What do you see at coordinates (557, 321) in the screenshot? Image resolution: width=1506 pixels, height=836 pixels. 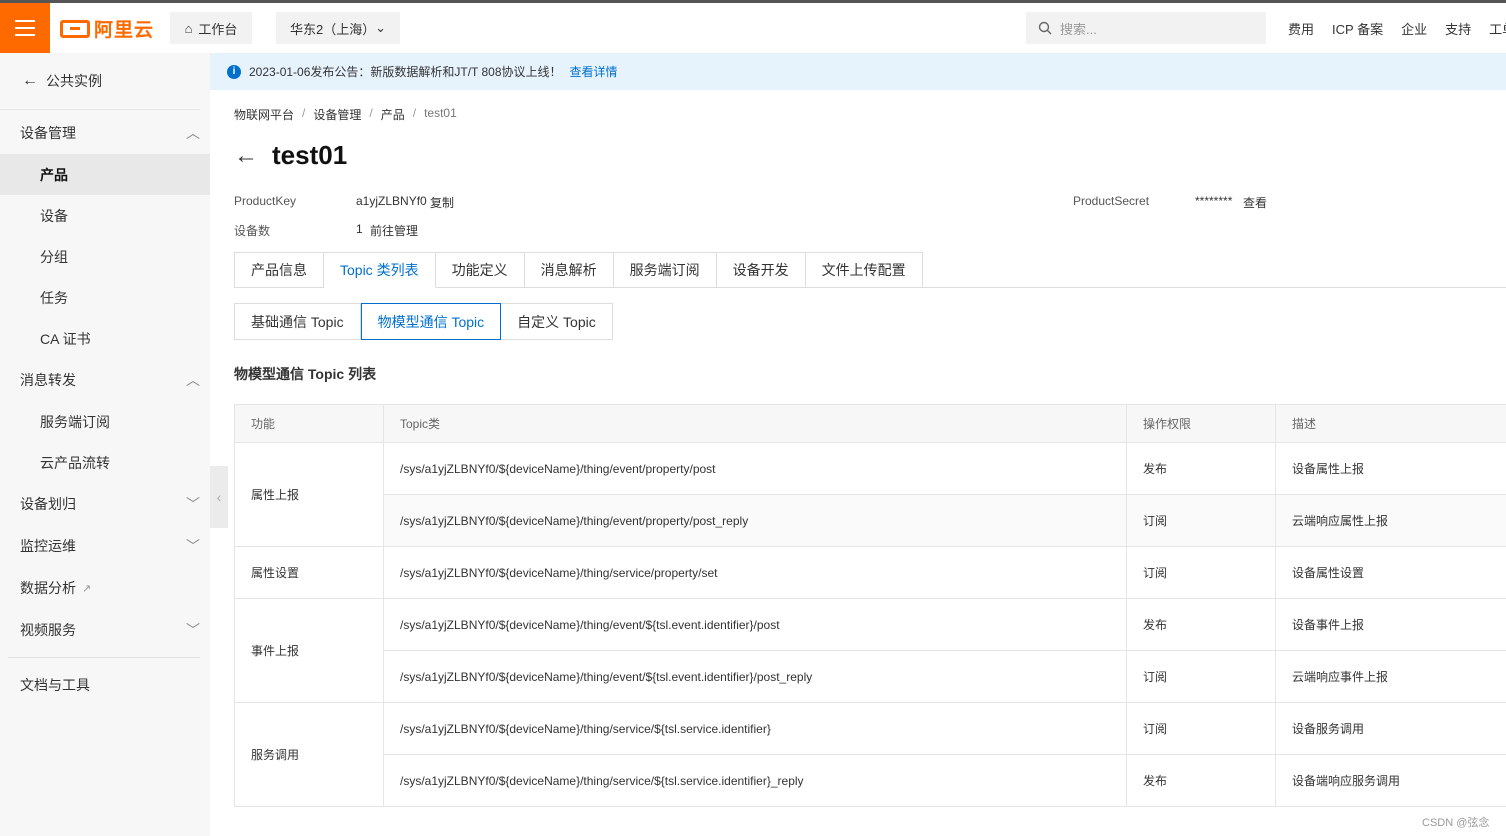 I see `subtab-custom-topic: 自定义 Topic` at bounding box center [557, 321].